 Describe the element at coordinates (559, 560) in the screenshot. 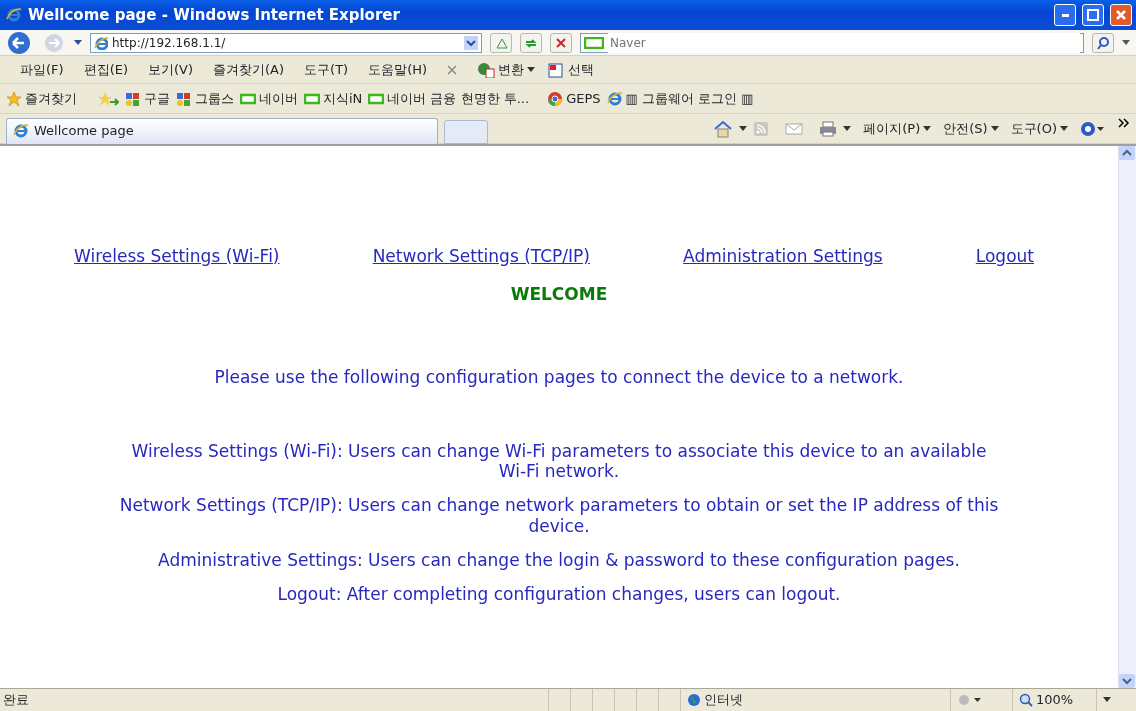

I see `description-text: Administrative Settings: Users can change the login & password to these configuration pages.` at that location.